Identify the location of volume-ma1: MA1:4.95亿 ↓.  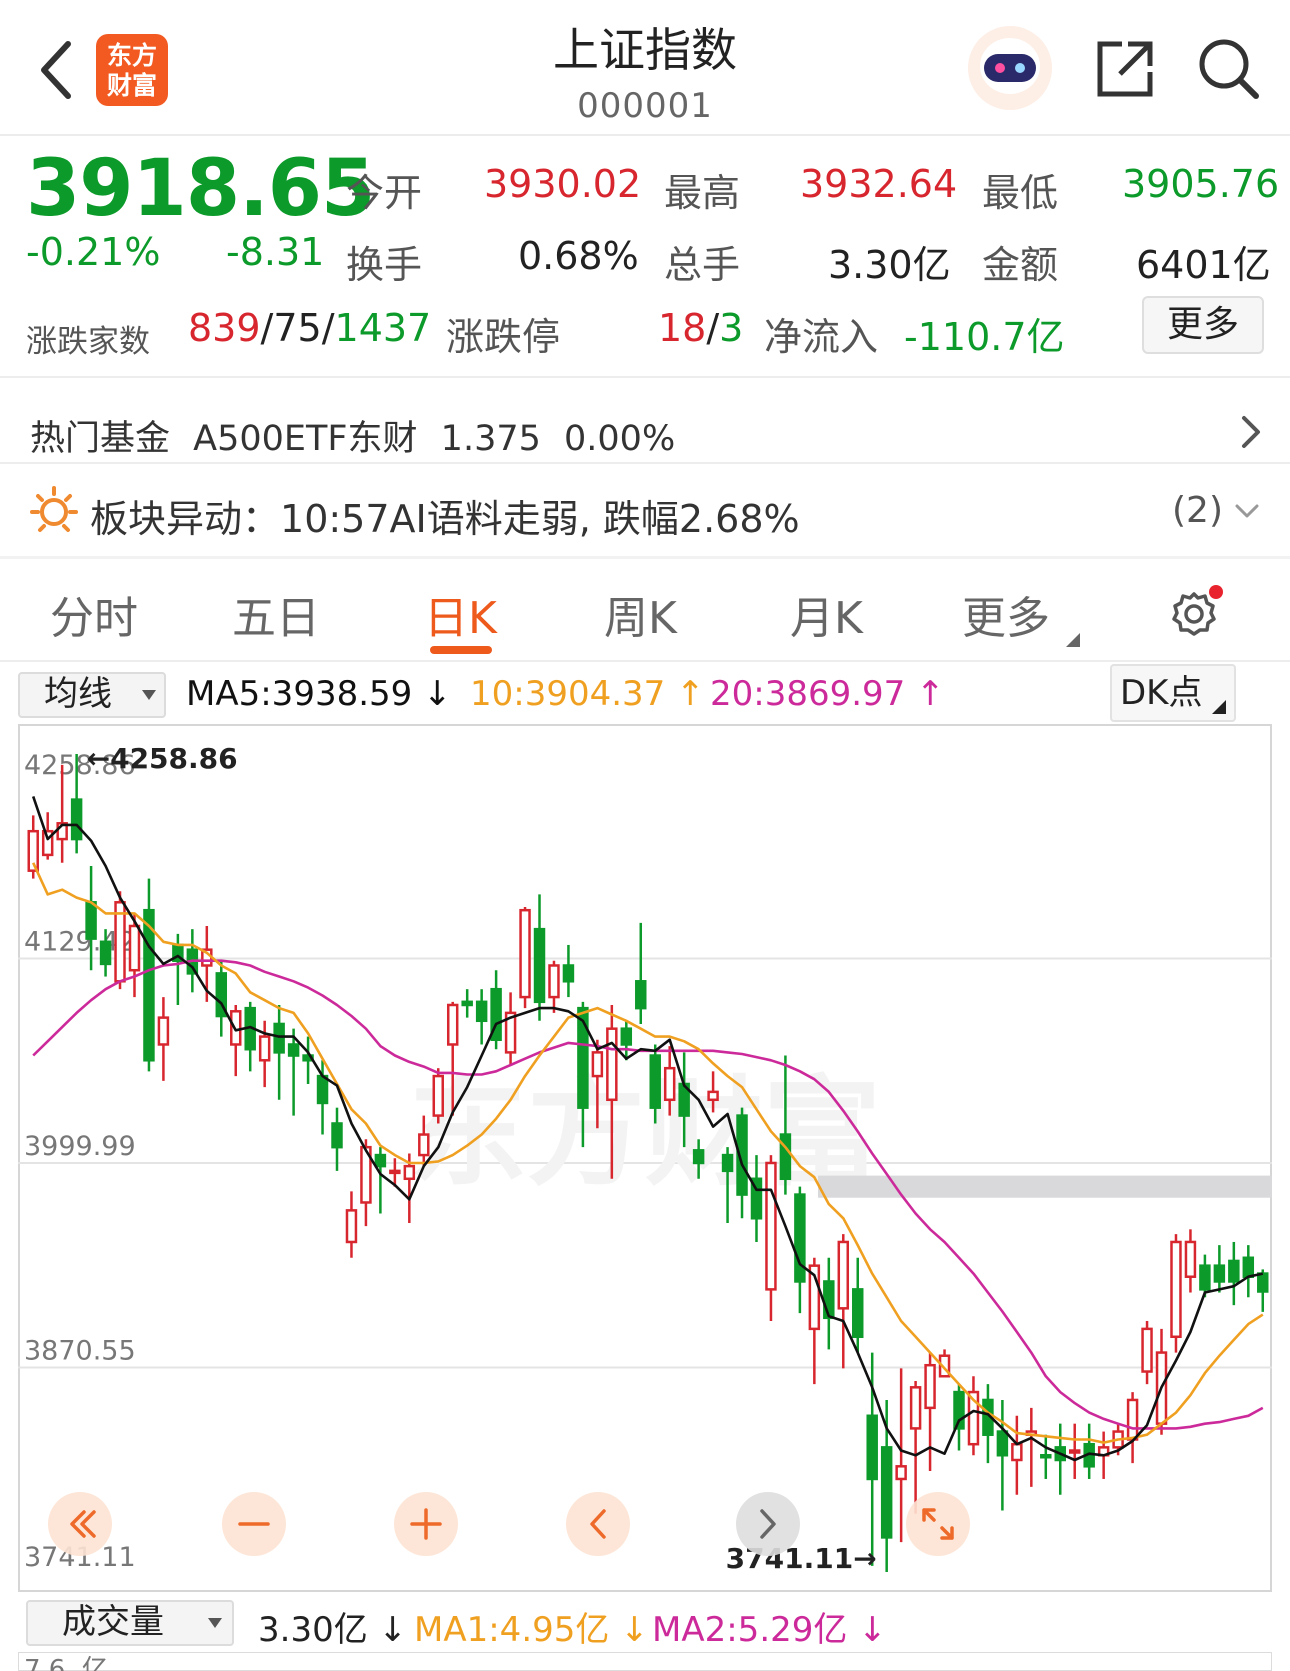
(531, 1626).